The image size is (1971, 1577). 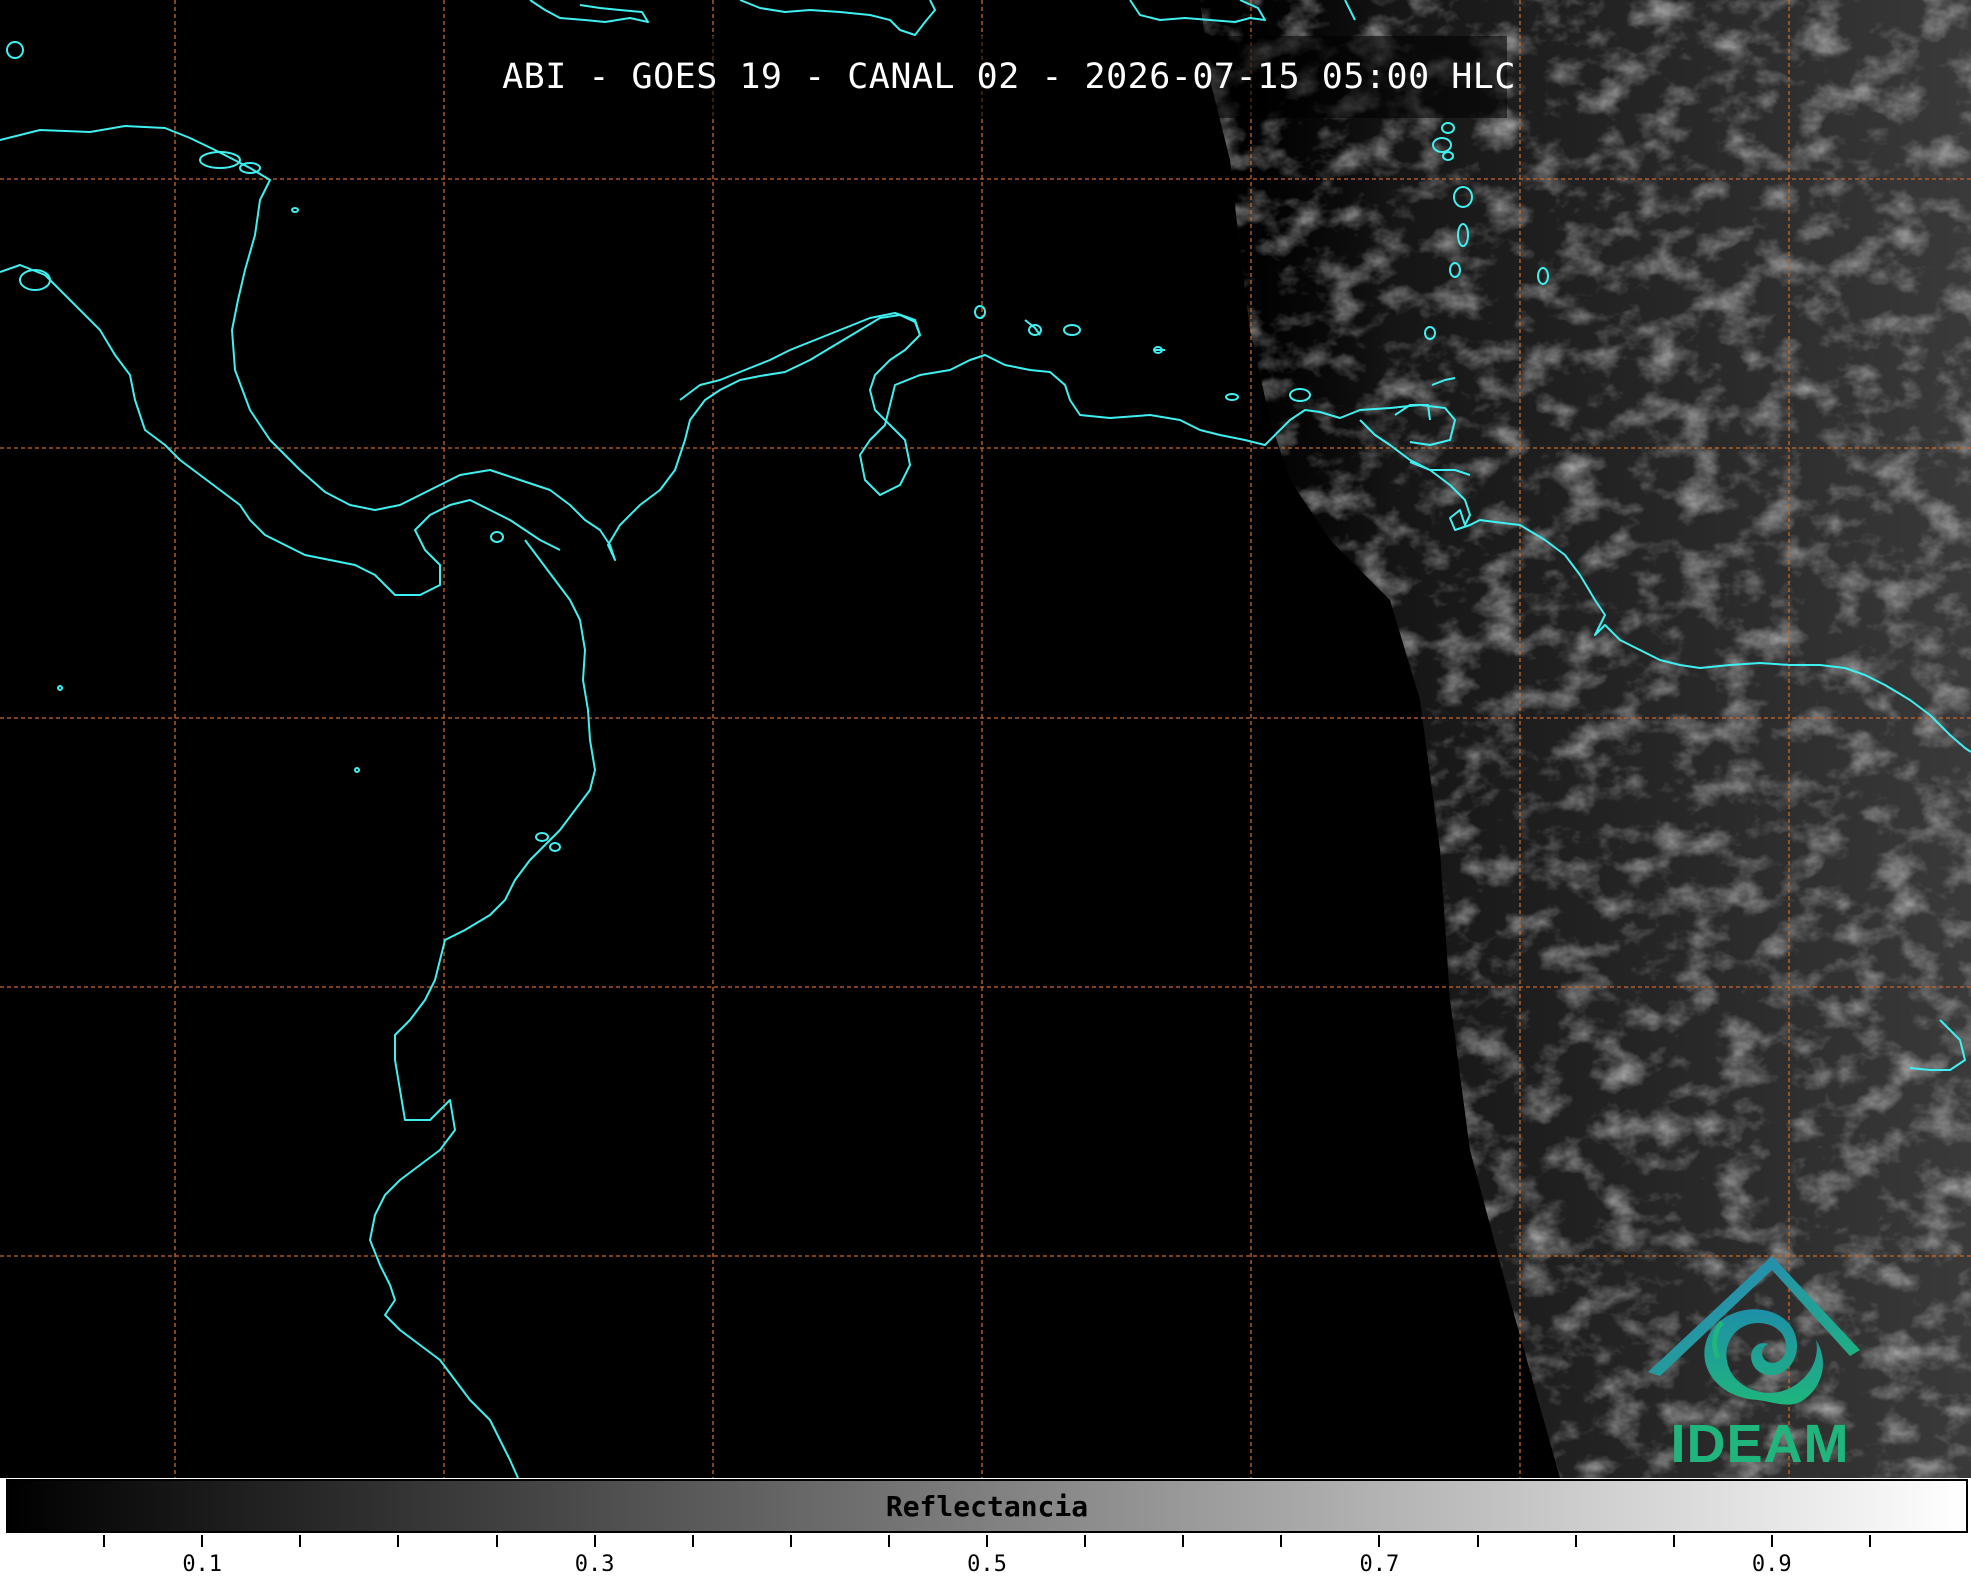 I want to click on colorbar-tick-label: 0.7, so click(x=1379, y=1564).